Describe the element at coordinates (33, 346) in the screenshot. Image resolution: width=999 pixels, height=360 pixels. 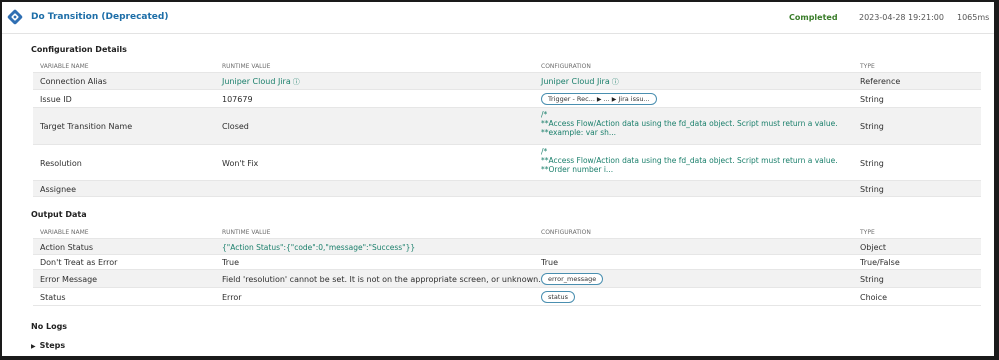
I see `caret-right-icon: ▶` at that location.